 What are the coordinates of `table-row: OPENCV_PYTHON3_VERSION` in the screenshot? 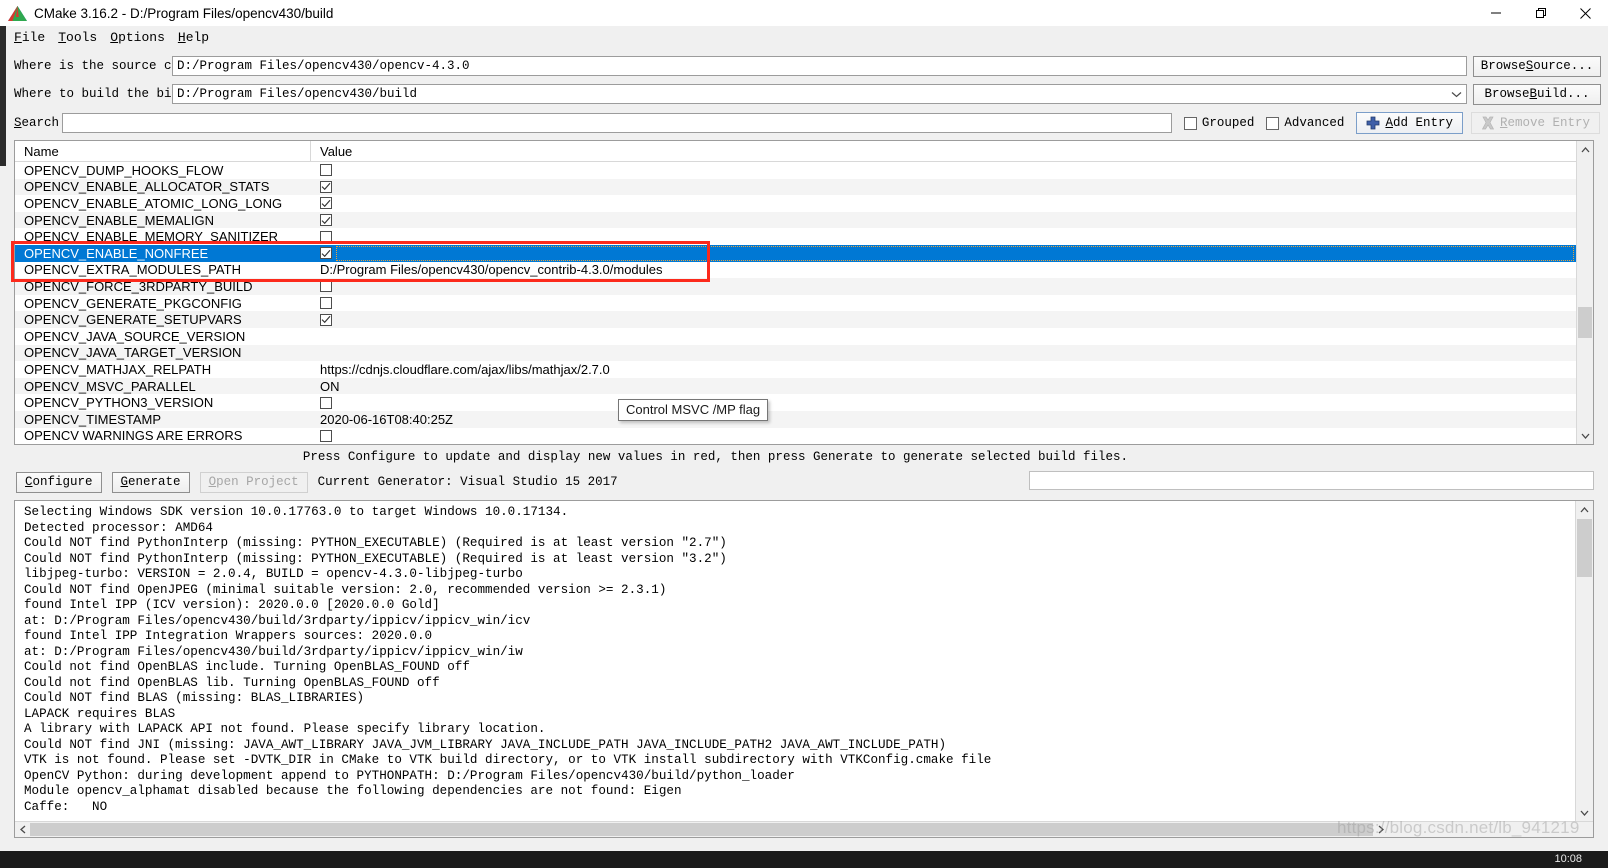 It's located at (795, 402).